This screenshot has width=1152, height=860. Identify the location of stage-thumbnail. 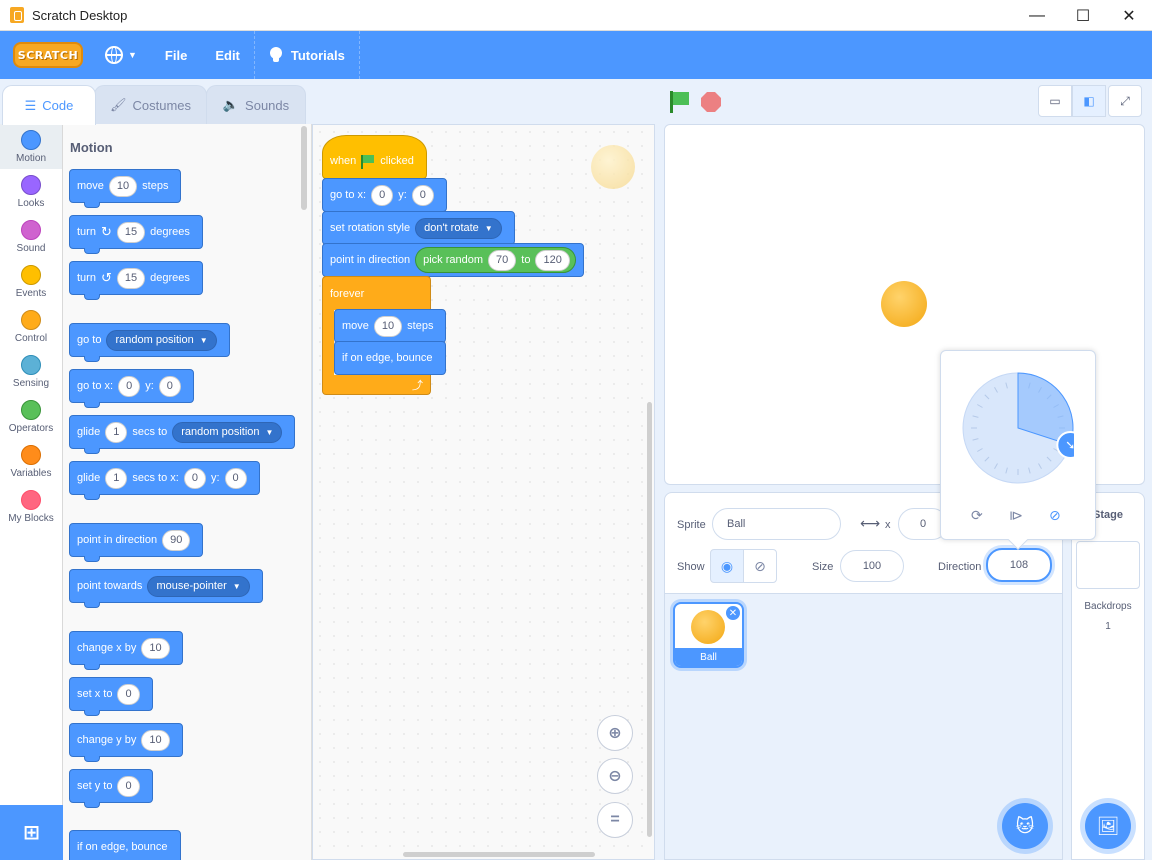
(1108, 565).